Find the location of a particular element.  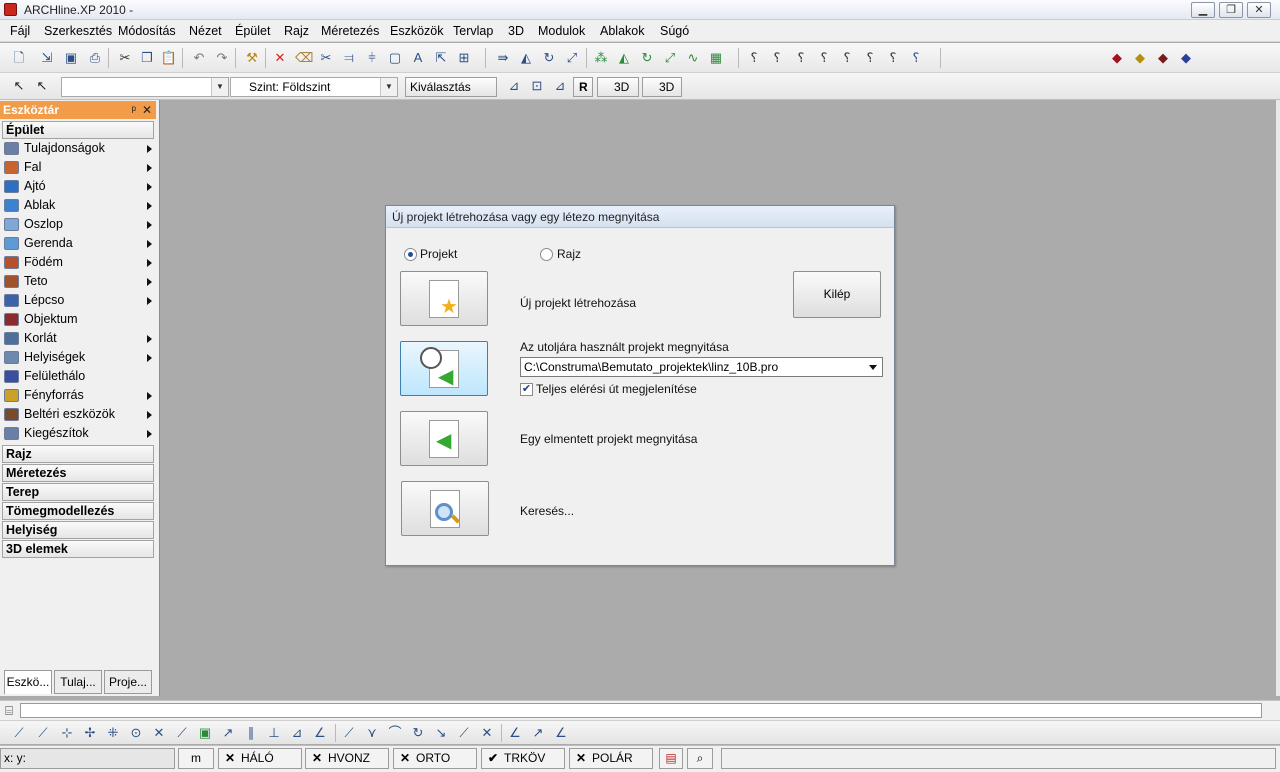

sidebar-item-kiegeszitok: Kiegészítok is located at coordinates (79, 433).